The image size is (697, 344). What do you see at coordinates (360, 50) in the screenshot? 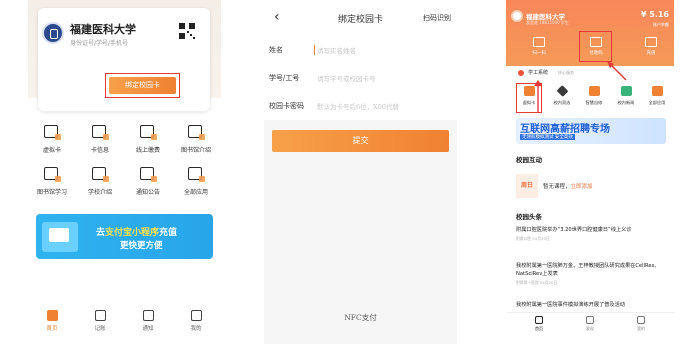
I see `name-field-row: 姓名 请写实名姓名` at bounding box center [360, 50].